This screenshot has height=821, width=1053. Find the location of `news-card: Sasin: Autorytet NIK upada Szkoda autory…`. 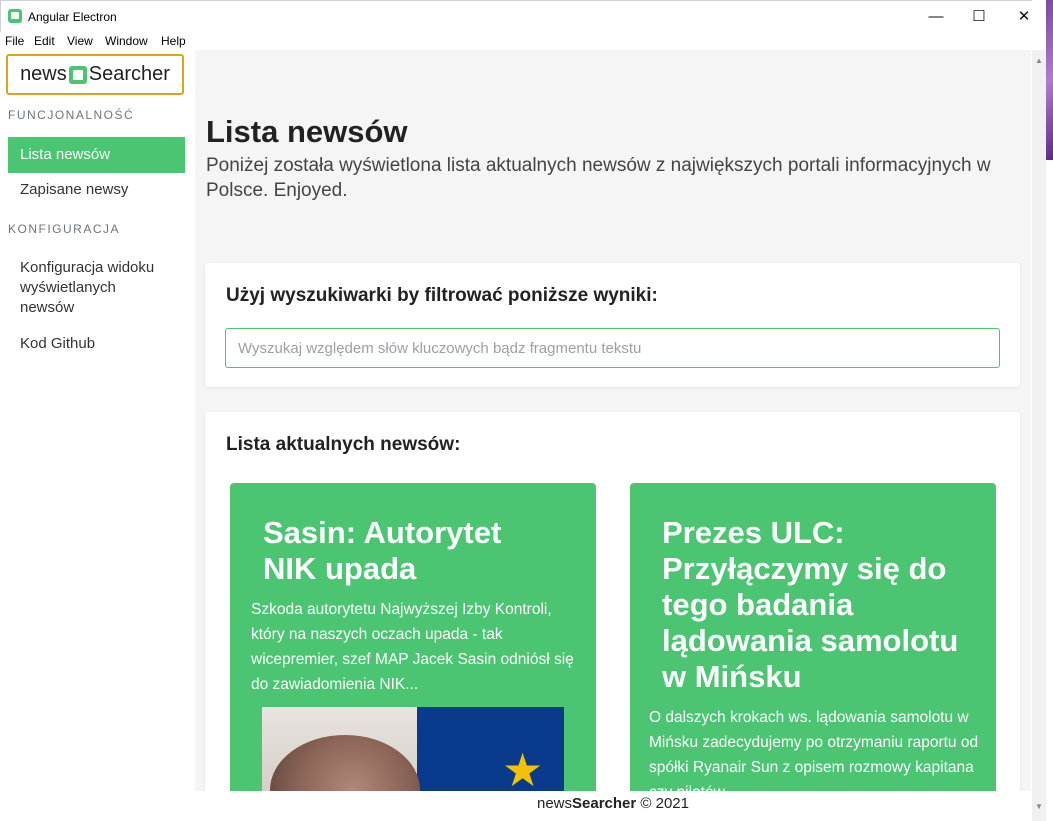

news-card: Sasin: Autorytet NIK upada Szkoda autory… is located at coordinates (413, 652).